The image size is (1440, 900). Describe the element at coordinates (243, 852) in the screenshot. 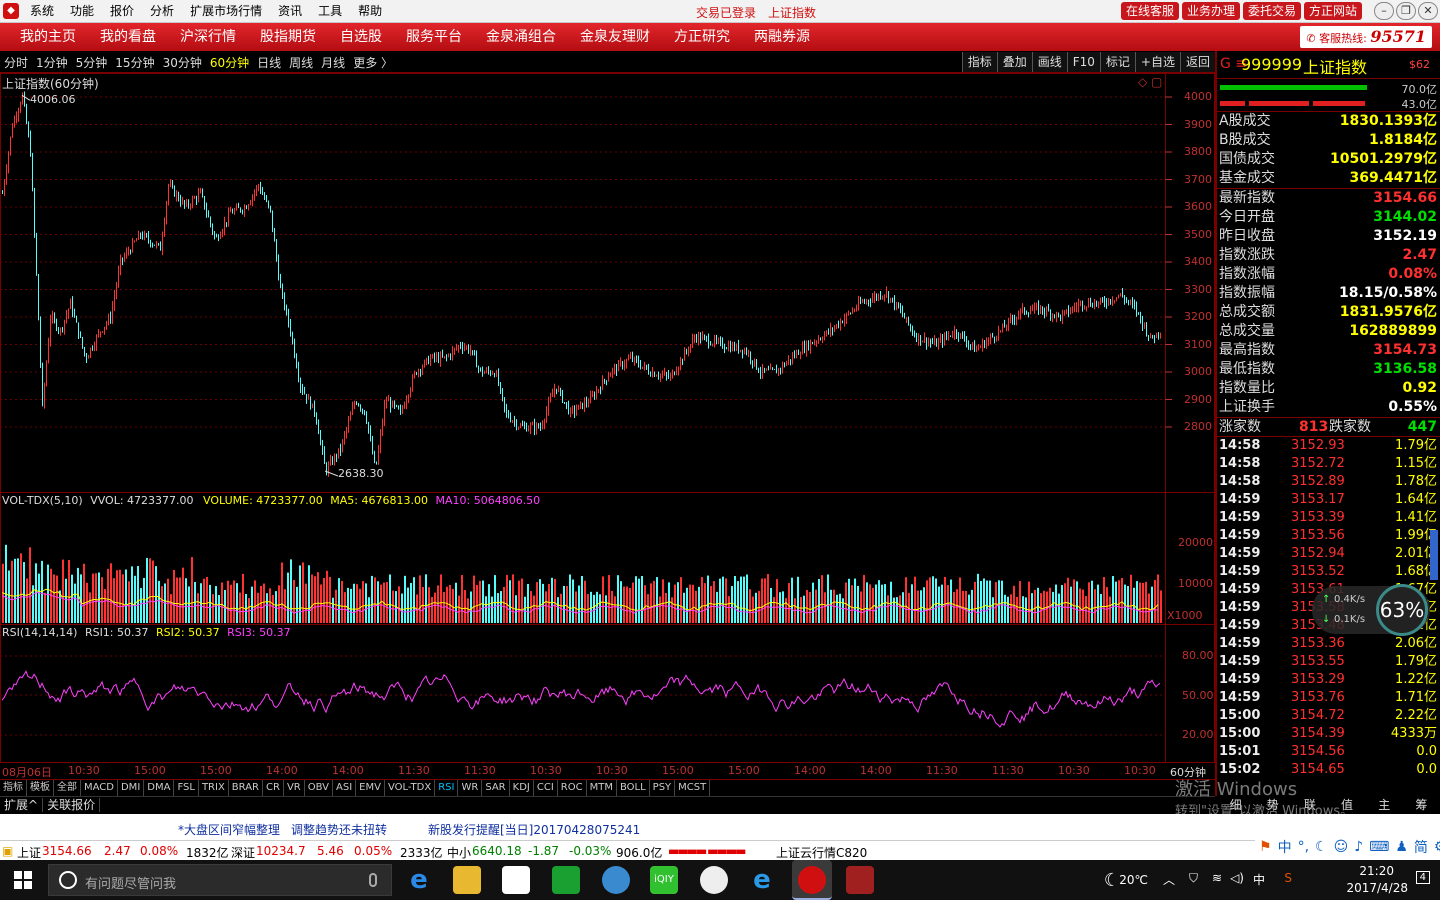

I see `sz-name: 深证` at that location.